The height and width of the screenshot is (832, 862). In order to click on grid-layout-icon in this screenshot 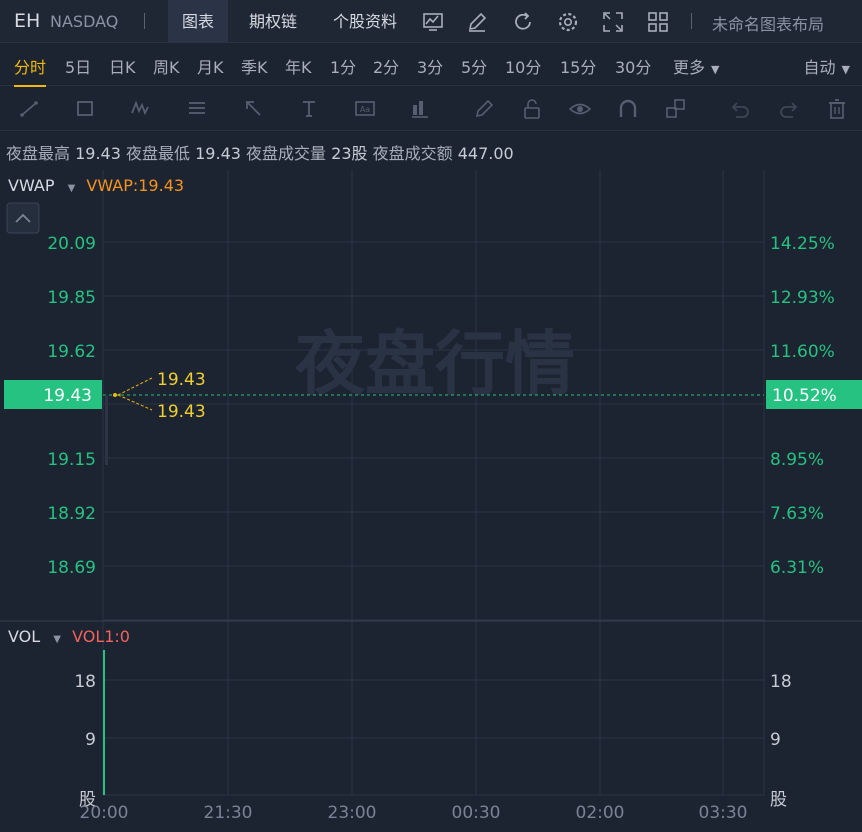, I will do `click(658, 22)`.